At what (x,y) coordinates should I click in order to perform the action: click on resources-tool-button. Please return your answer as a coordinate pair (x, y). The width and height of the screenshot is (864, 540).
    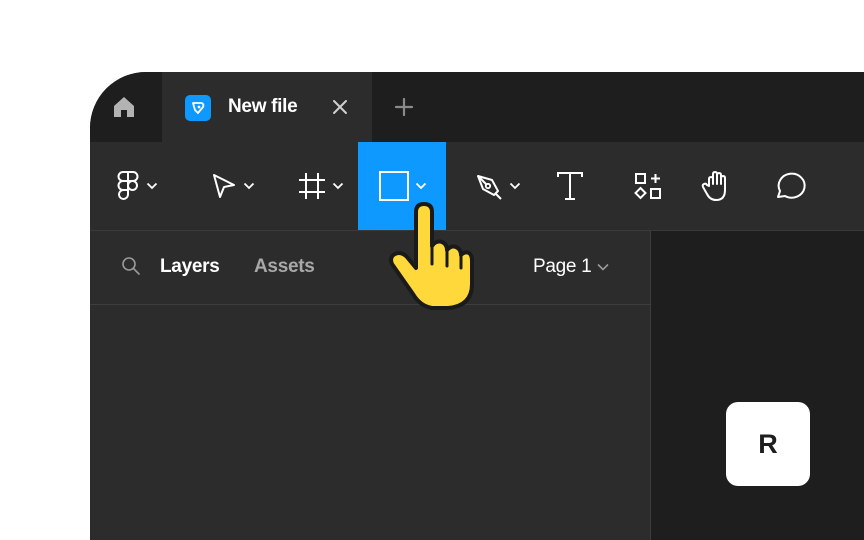
    Looking at the image, I should click on (648, 186).